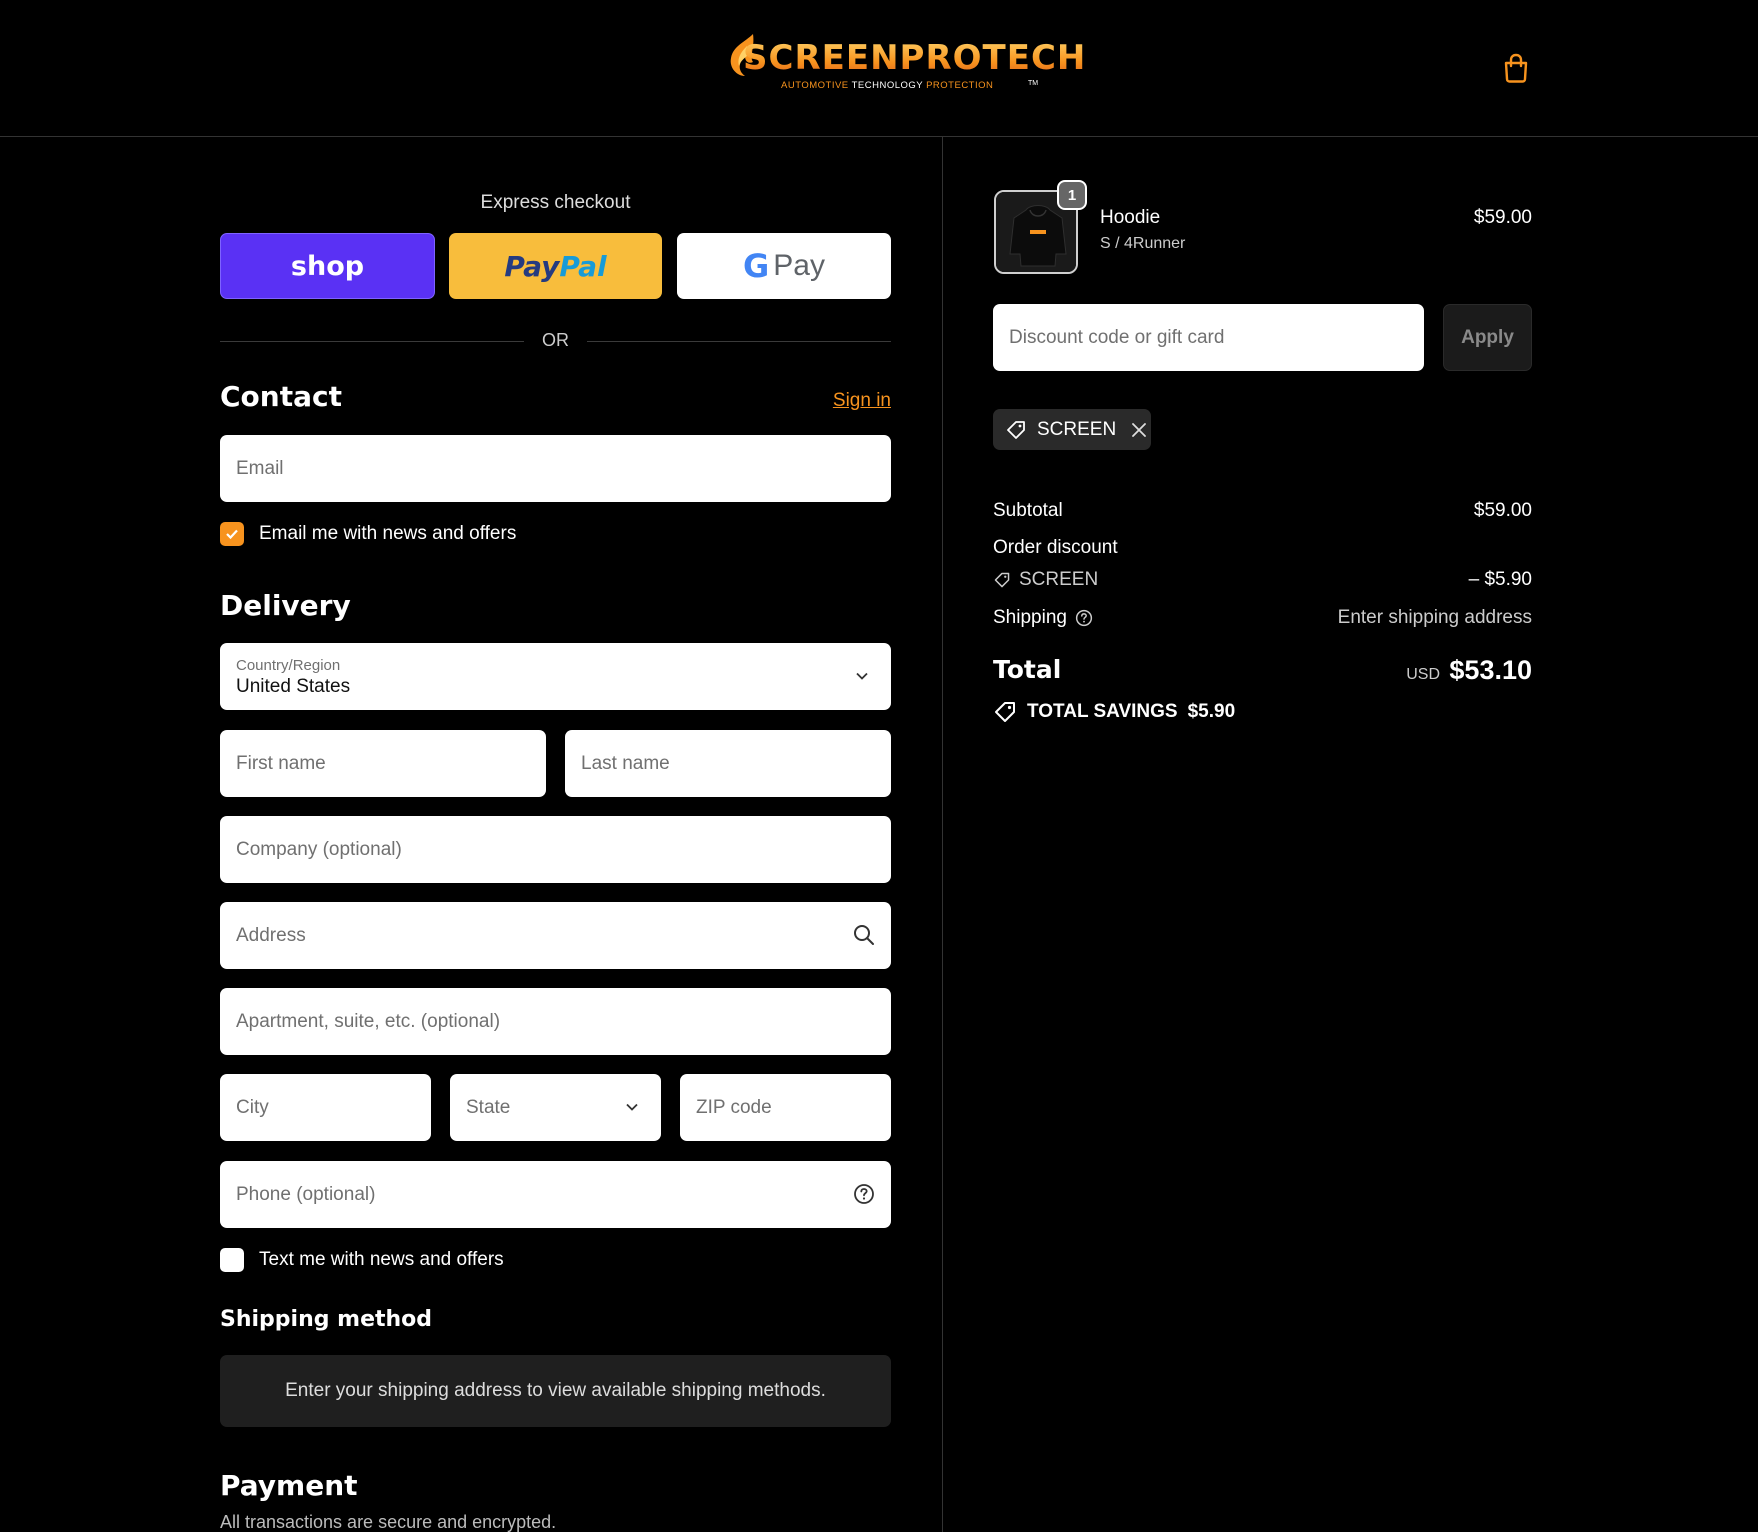 The height and width of the screenshot is (1532, 1758). What do you see at coordinates (368, 1021) in the screenshot?
I see `apartment-placeholder: Apartment, suite, etc. (optional)` at bounding box center [368, 1021].